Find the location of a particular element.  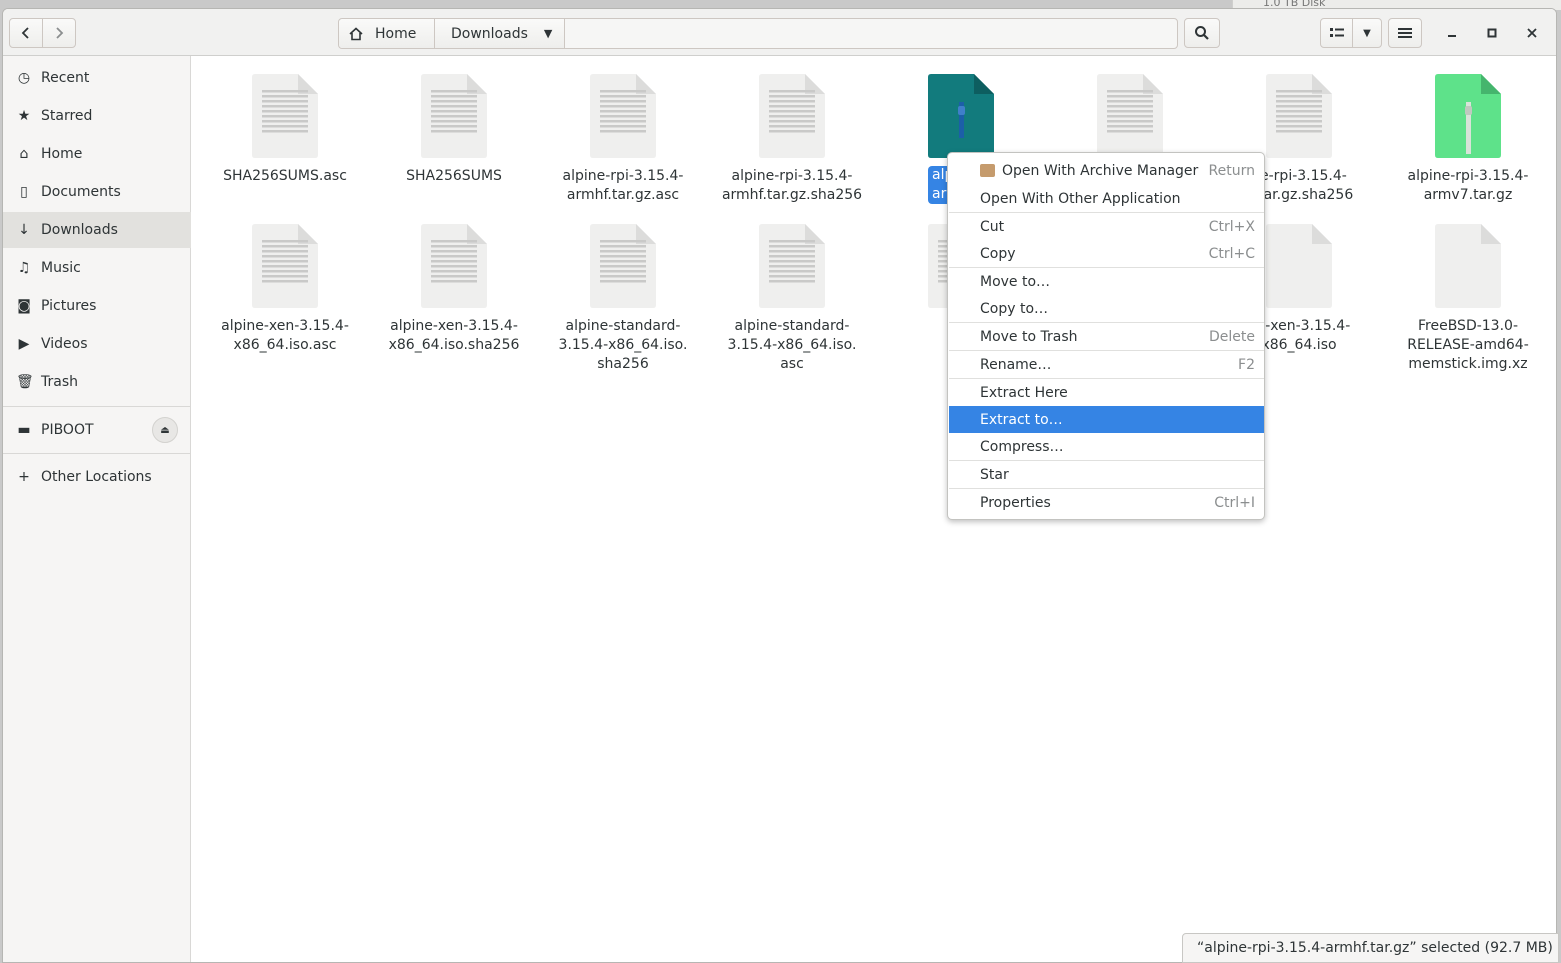

menu-item-label: Cut is located at coordinates (992, 226).